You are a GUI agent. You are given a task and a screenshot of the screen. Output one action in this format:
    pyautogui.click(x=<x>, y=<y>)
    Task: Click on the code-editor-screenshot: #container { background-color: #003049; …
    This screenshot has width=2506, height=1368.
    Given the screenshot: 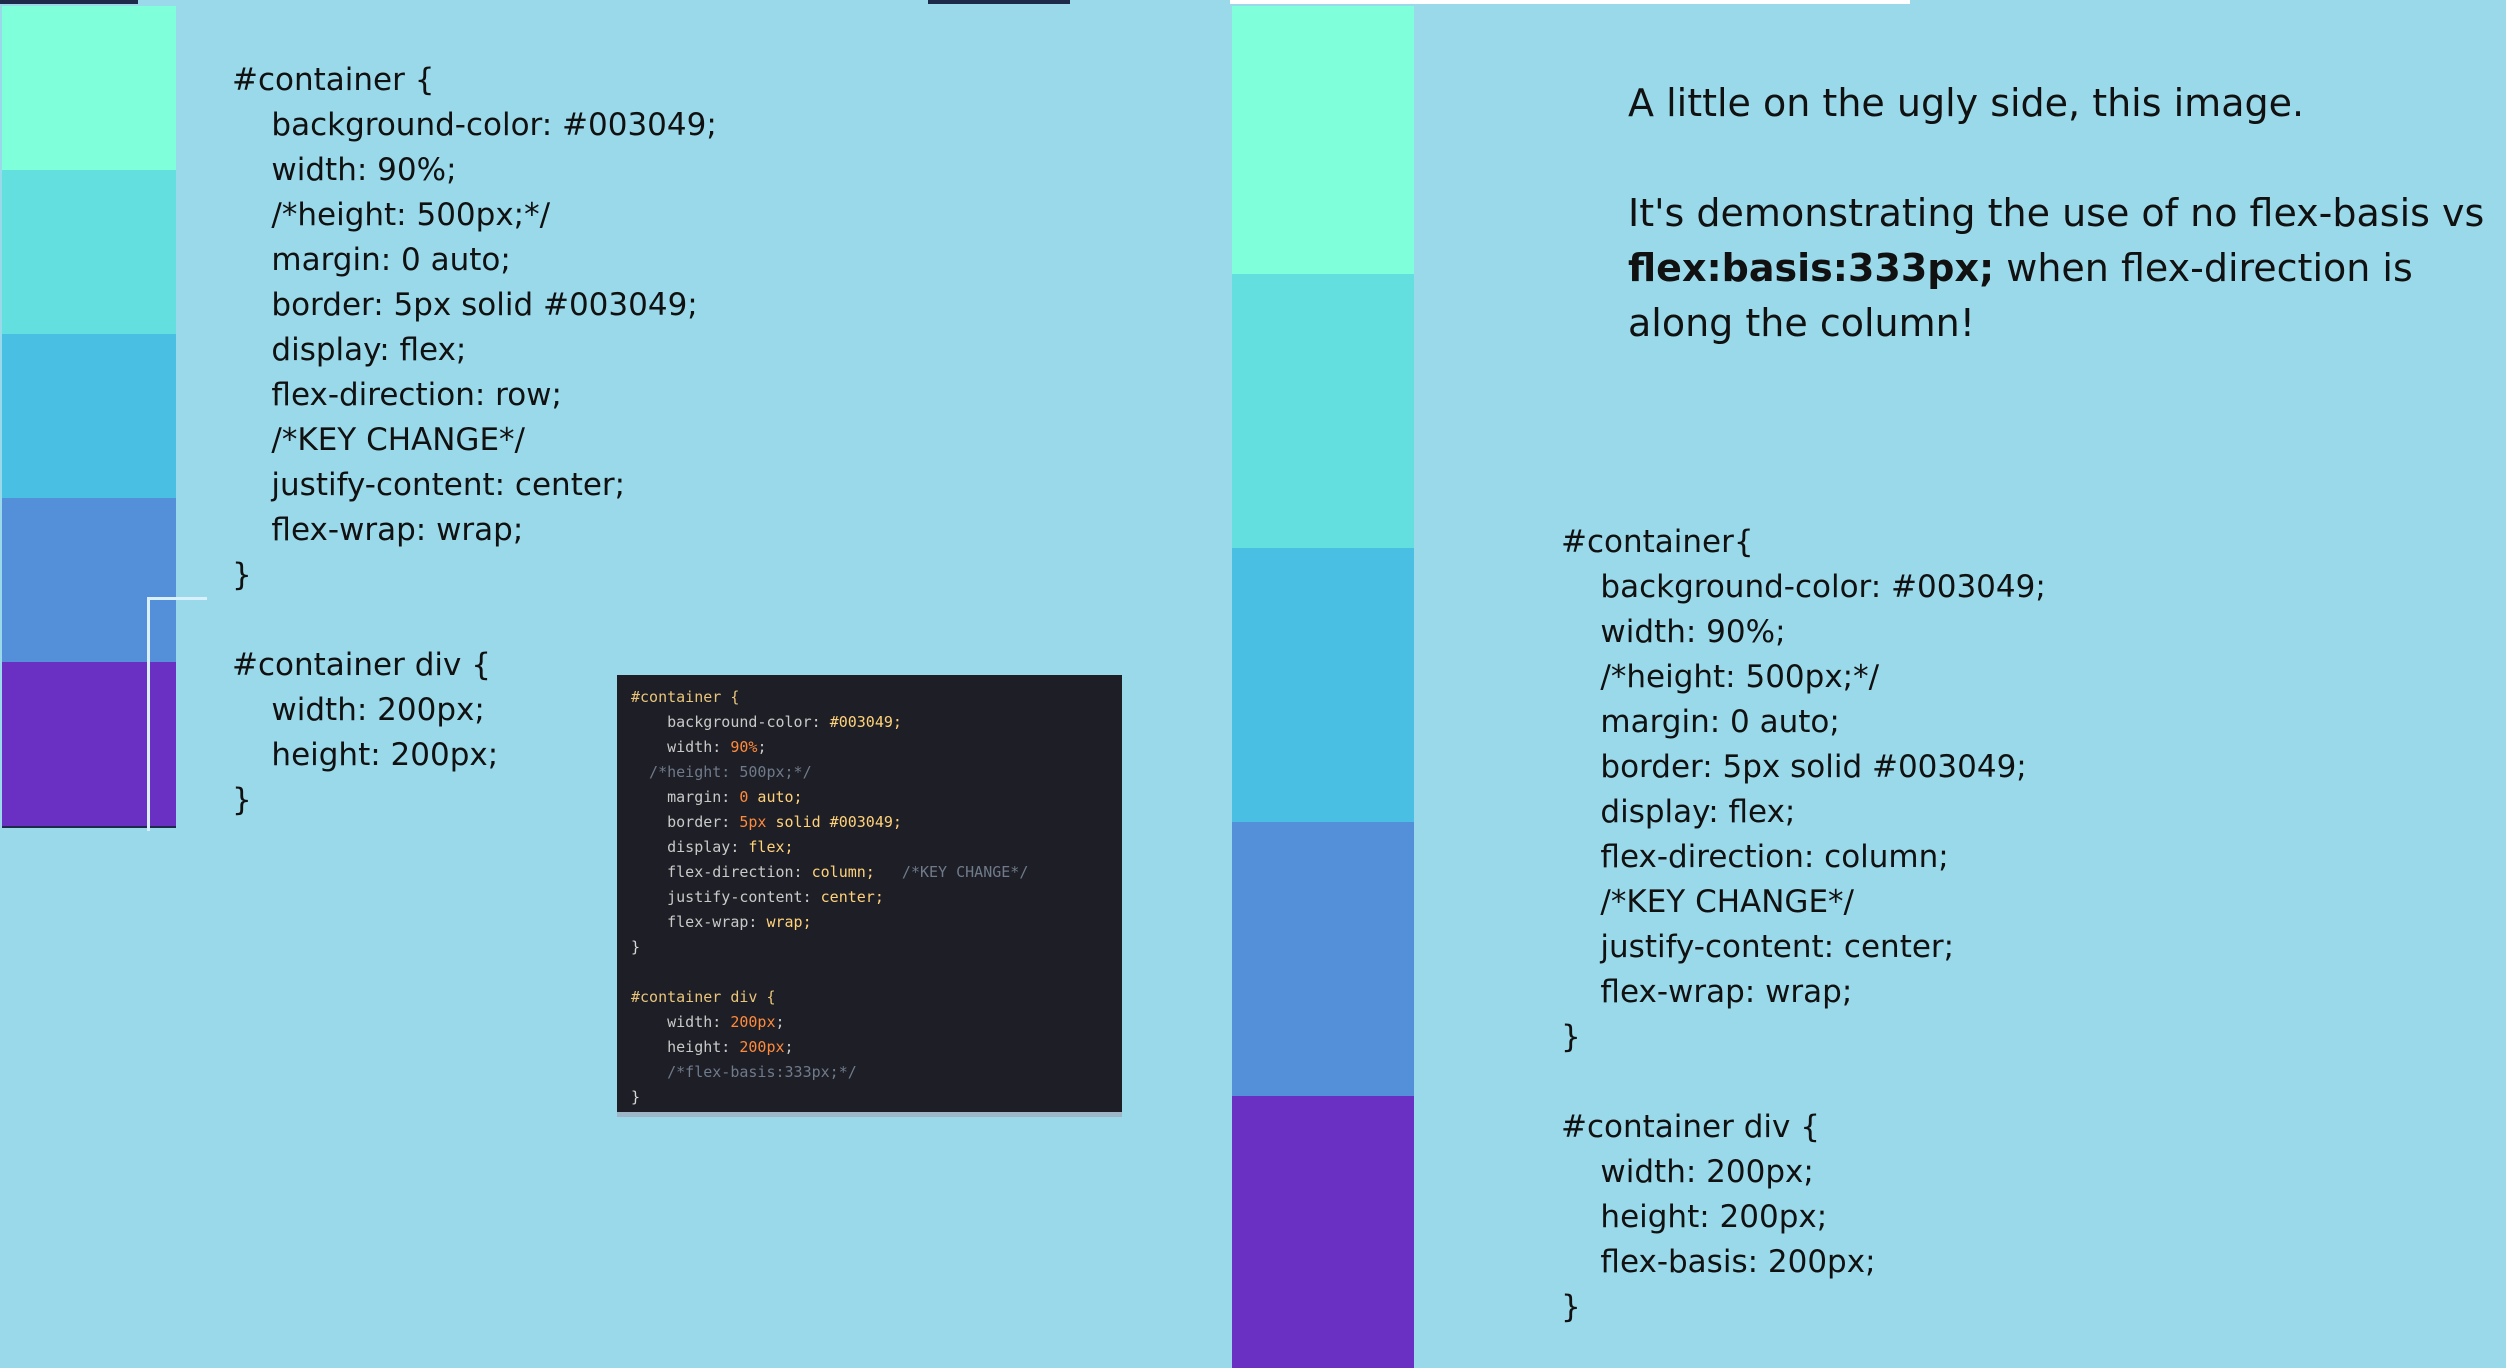 What is the action you would take?
    pyautogui.click(x=869, y=896)
    